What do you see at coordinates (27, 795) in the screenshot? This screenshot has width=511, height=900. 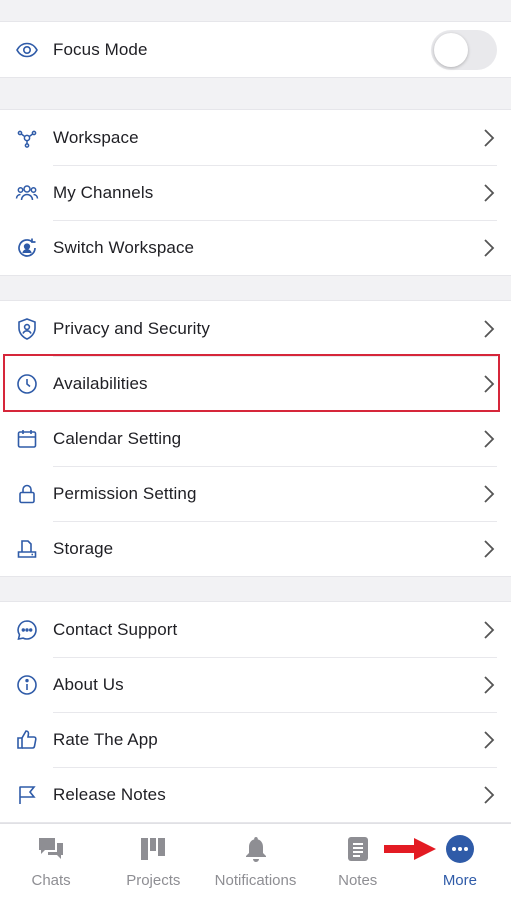 I see `flag-icon` at bounding box center [27, 795].